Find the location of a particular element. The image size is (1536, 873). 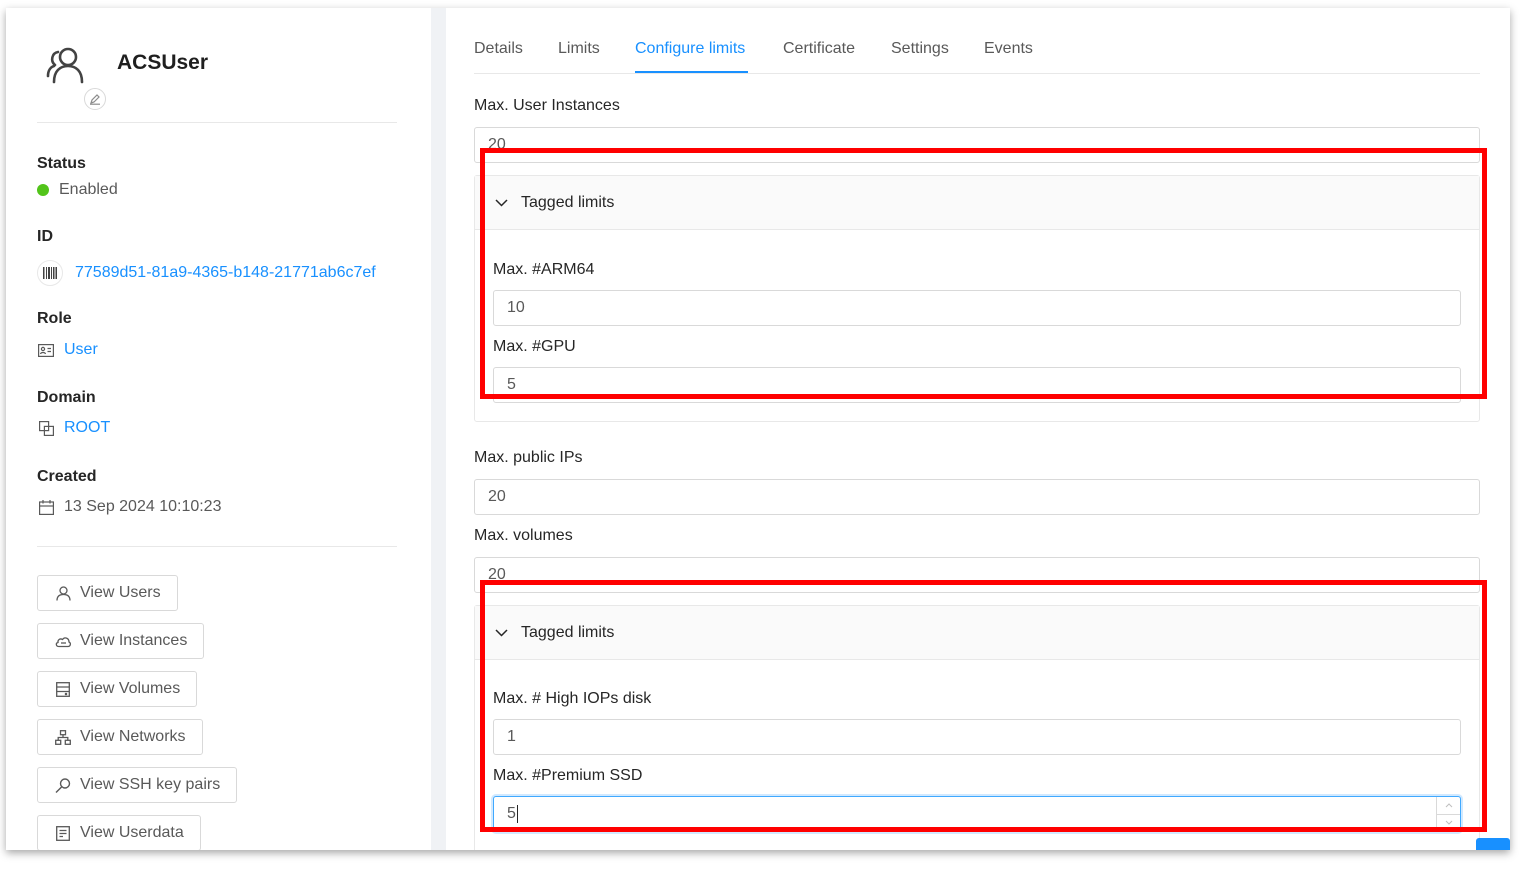

tab-settings: Settings is located at coordinates (920, 49).